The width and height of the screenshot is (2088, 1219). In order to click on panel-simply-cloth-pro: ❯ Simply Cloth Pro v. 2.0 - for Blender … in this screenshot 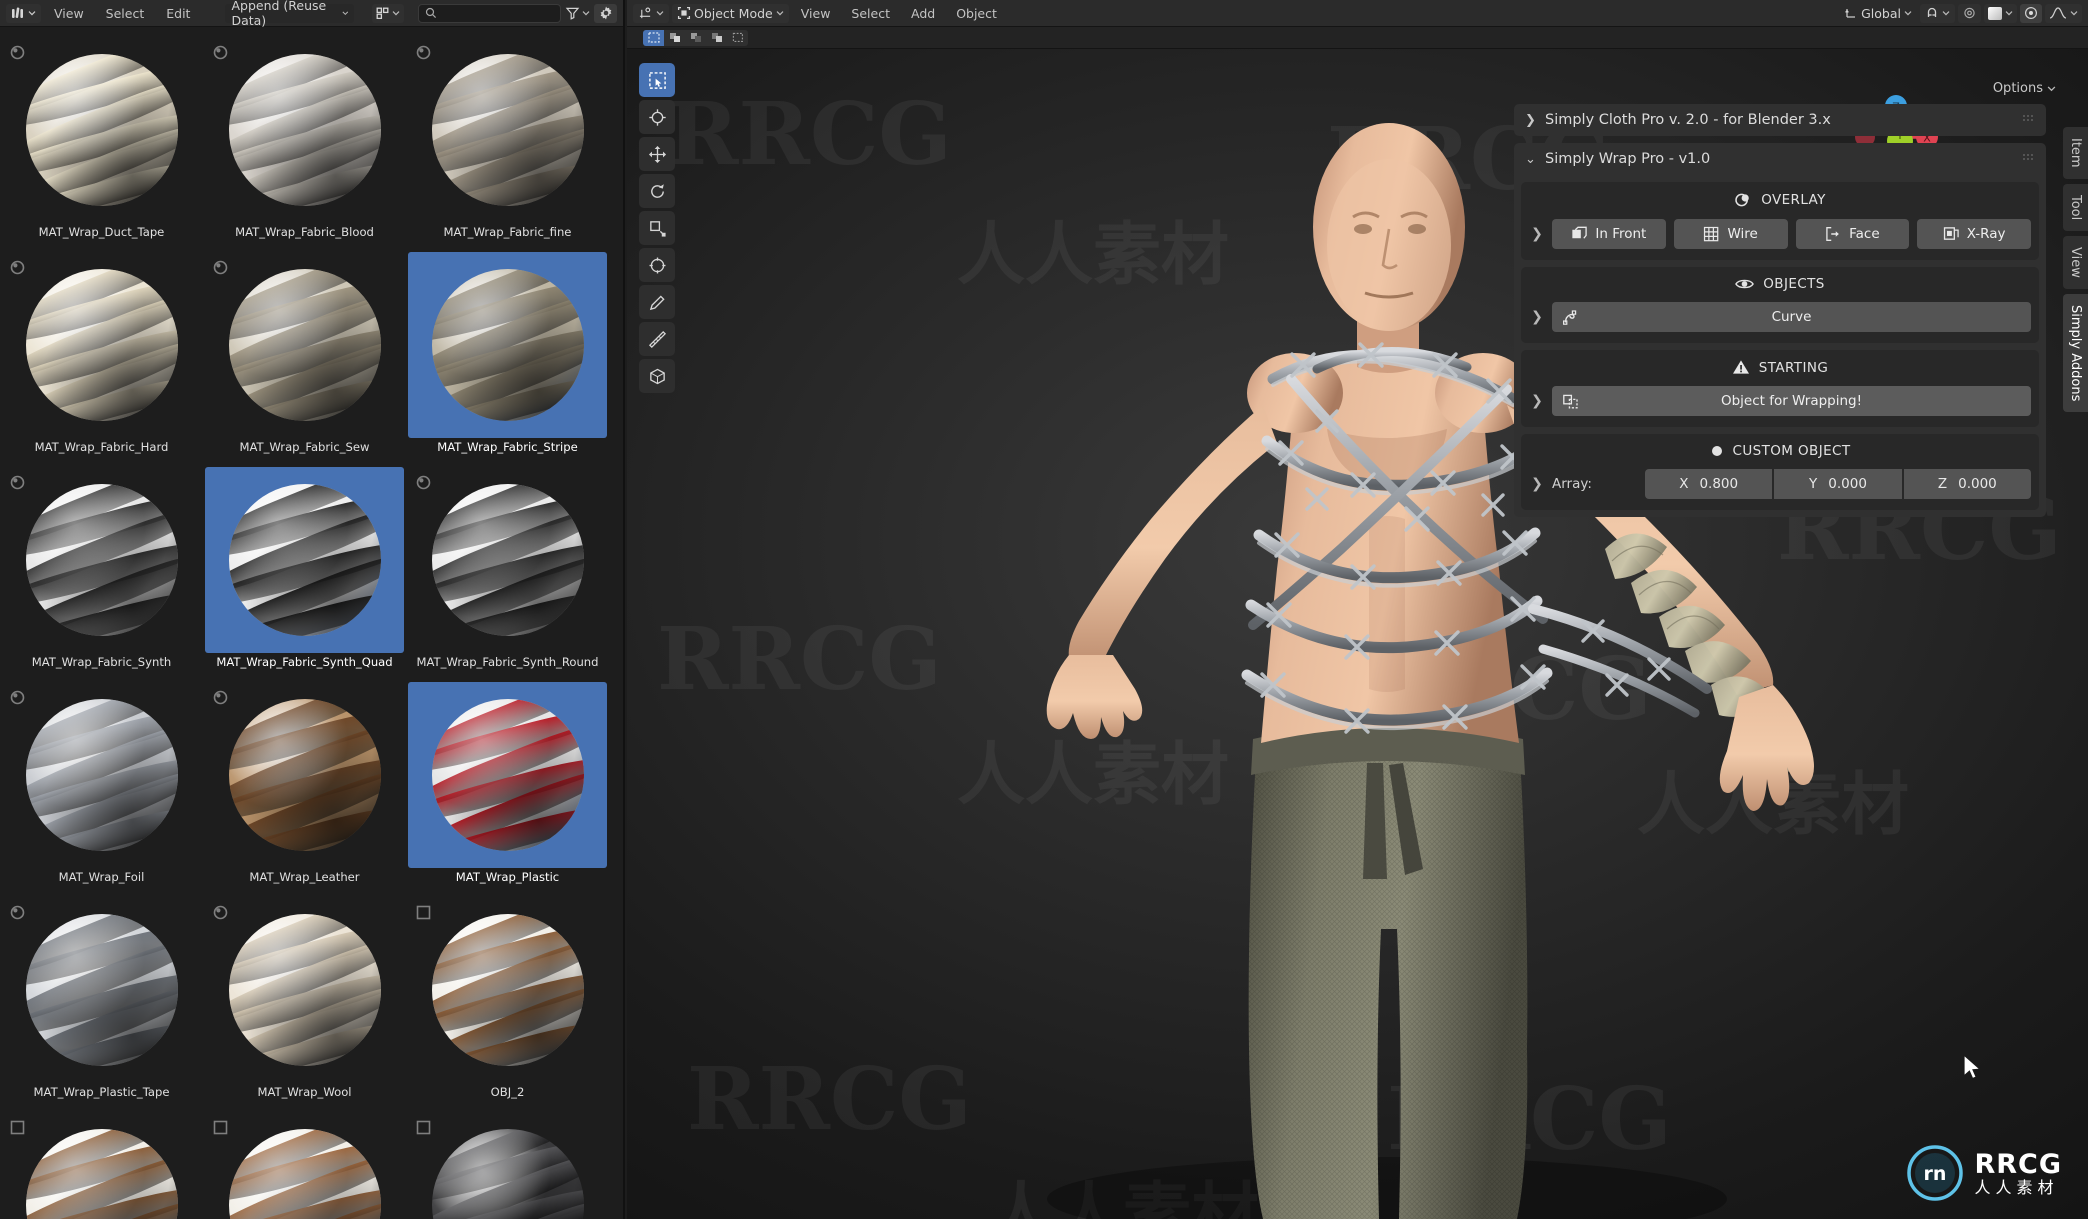, I will do `click(1780, 120)`.